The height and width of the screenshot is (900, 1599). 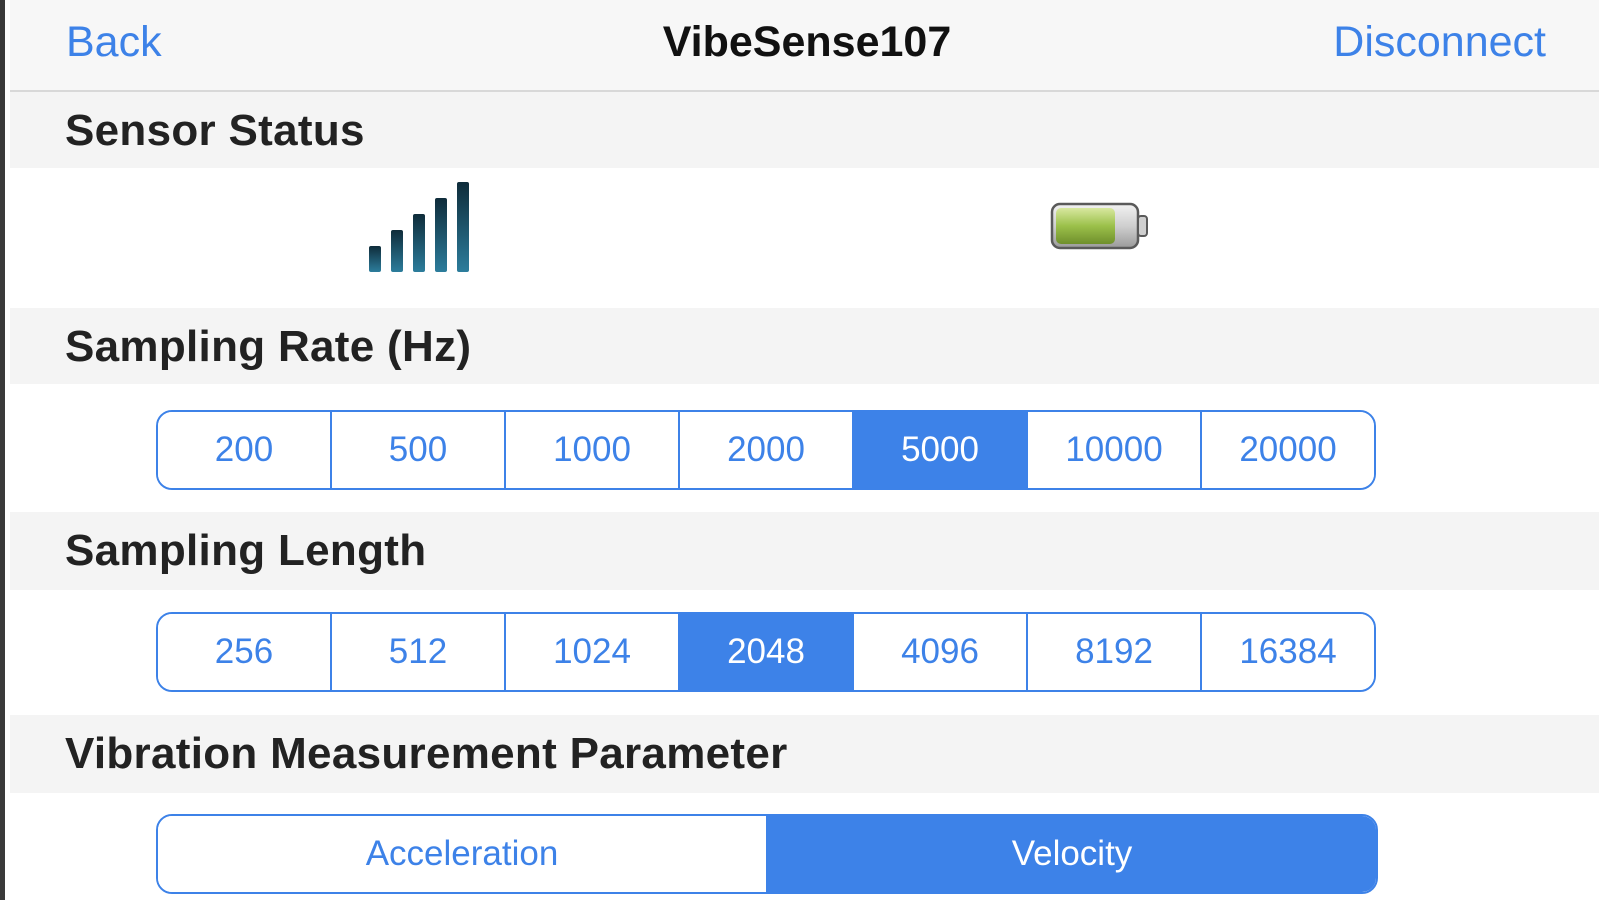 I want to click on segment-option-2048: 2048, so click(x=767, y=652).